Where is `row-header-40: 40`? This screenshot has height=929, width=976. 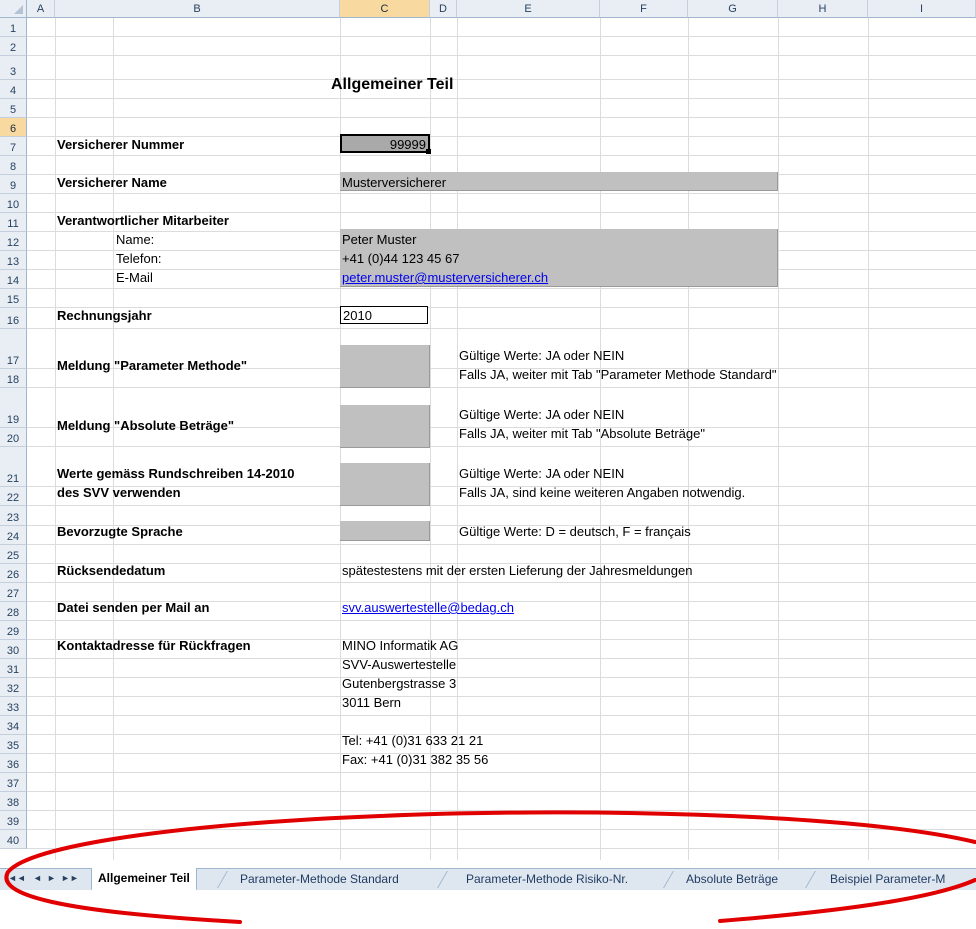
row-header-40: 40 is located at coordinates (13, 839).